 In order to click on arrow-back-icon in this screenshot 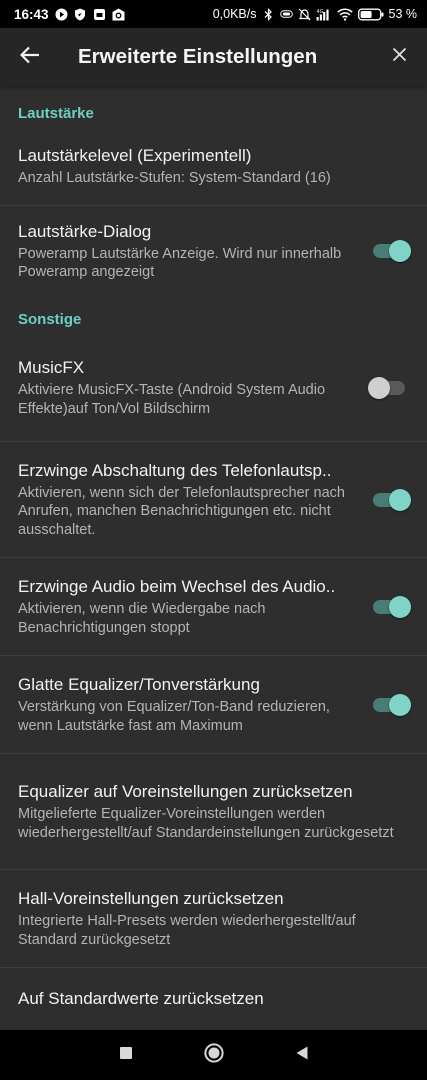, I will do `click(29, 57)`.